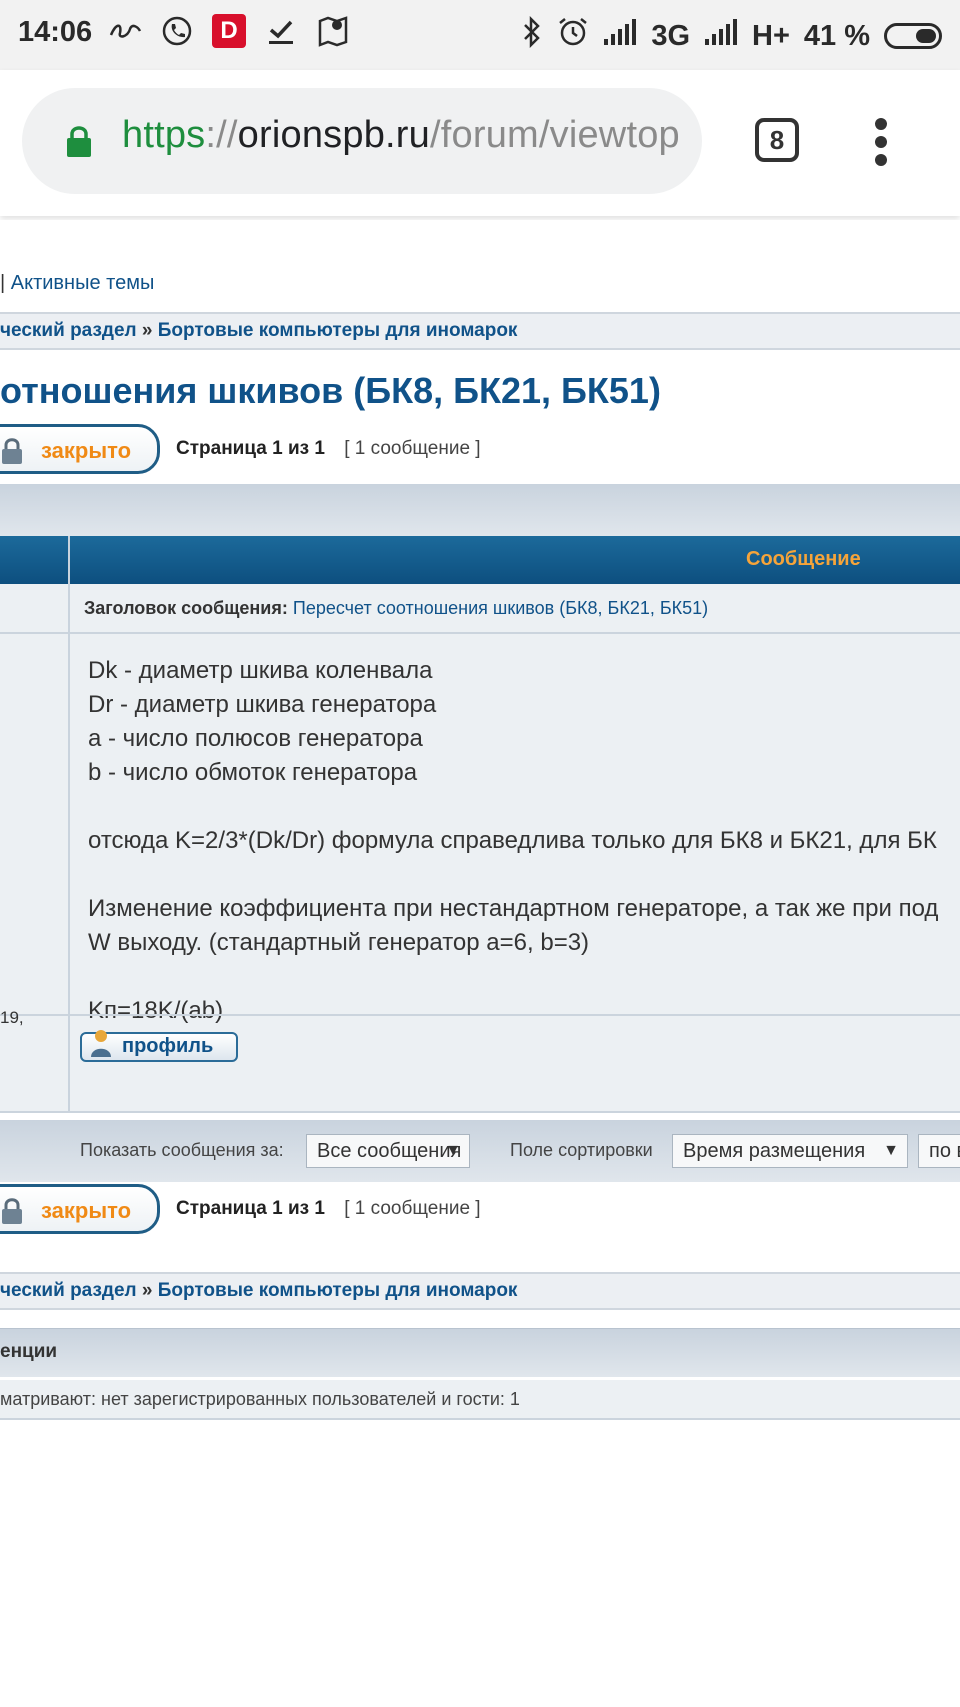 This screenshot has width=960, height=1707. I want to click on url-bar: https://orionspb.ru/forum/viewtop, so click(362, 141).